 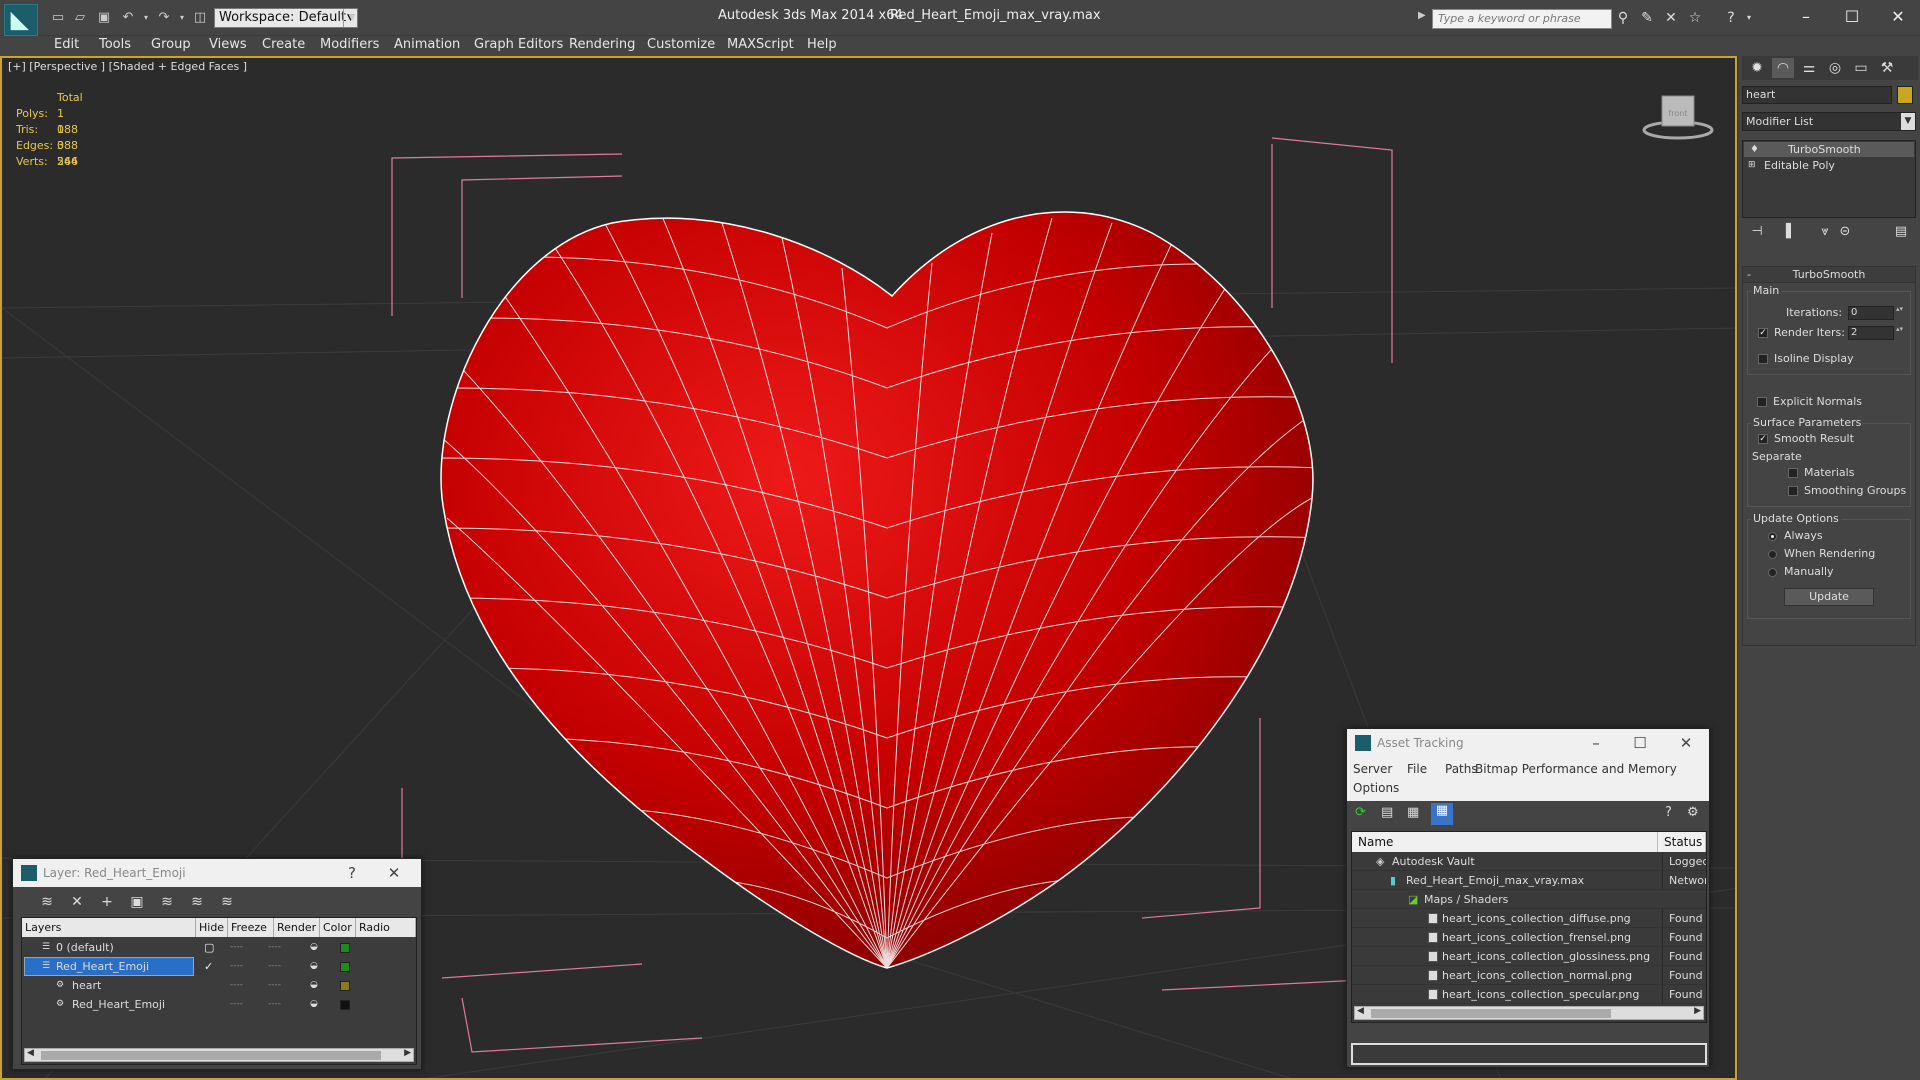 I want to click on column-hide: Hide, so click(x=212, y=927).